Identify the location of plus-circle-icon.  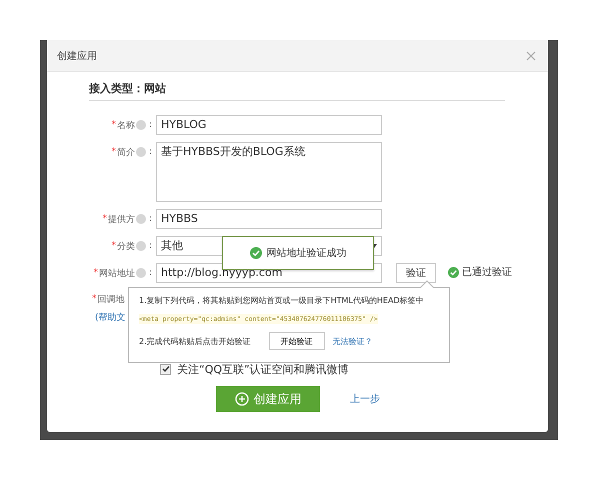
(241, 399).